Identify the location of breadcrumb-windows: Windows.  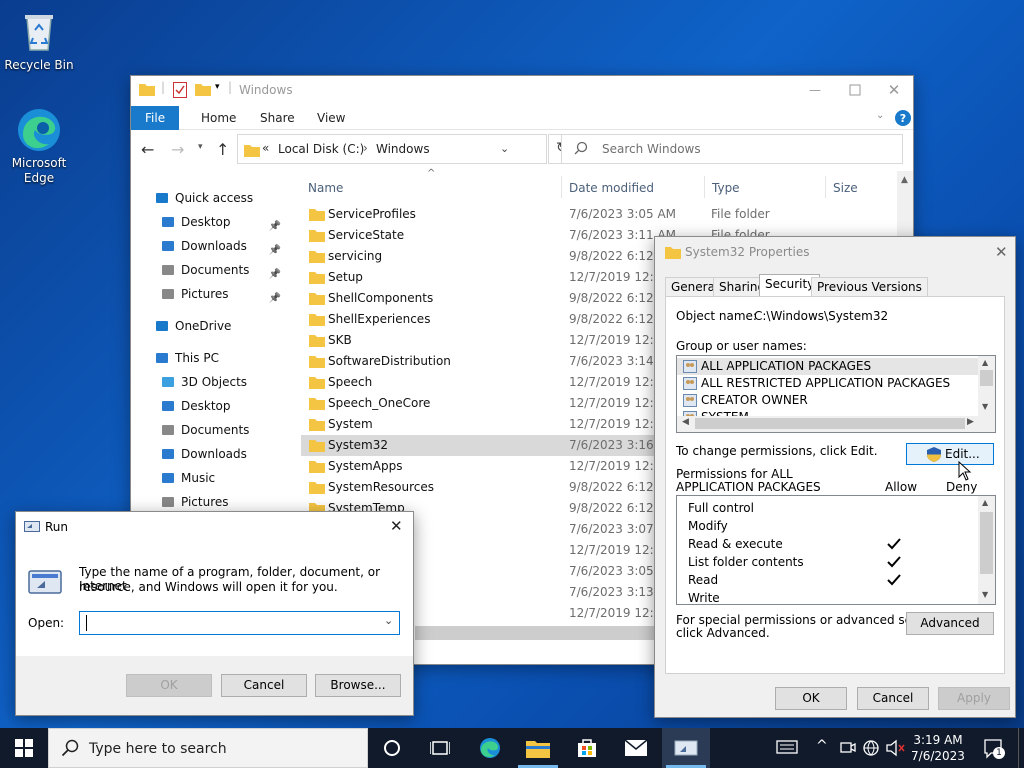
(403, 149).